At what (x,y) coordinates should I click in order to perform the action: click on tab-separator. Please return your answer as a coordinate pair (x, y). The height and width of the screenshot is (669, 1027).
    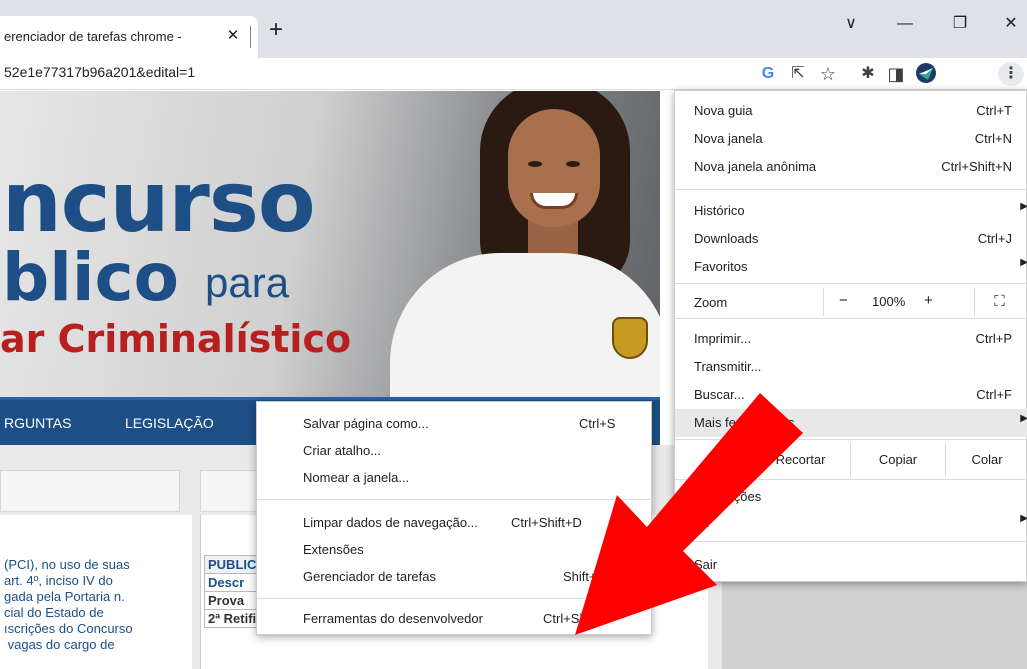
    Looking at the image, I should click on (250, 37).